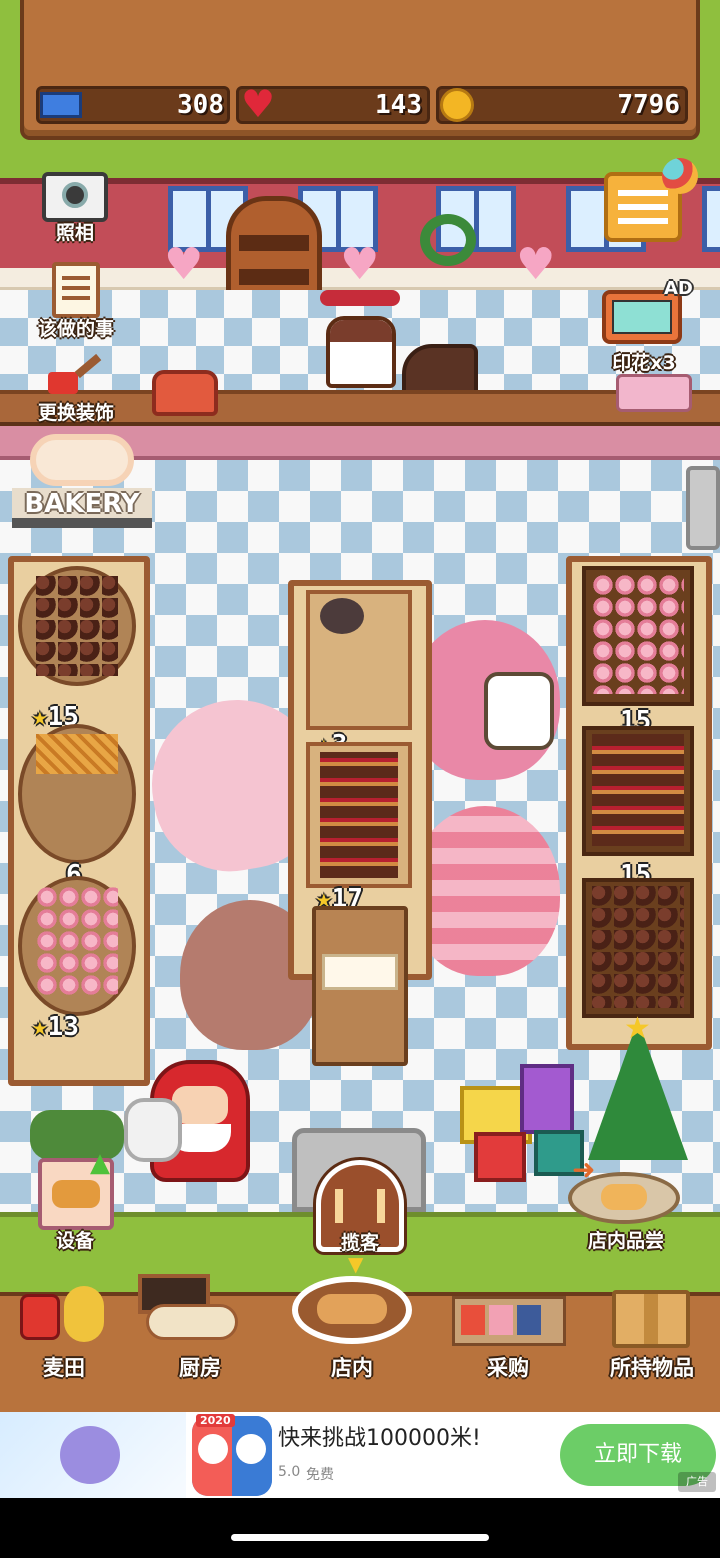 This screenshot has height=1558, width=720. Describe the element at coordinates (473, 1320) in the screenshot. I see `market-stall-icon` at that location.